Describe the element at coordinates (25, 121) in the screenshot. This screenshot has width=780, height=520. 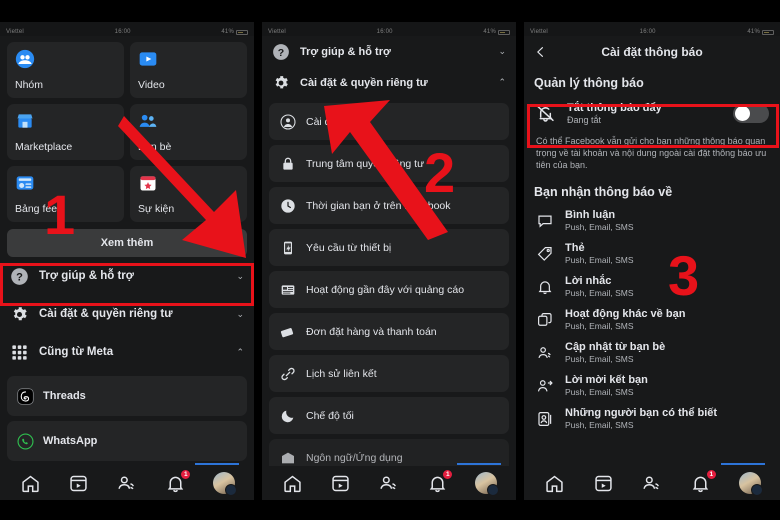
I see `marketplace-icon` at that location.